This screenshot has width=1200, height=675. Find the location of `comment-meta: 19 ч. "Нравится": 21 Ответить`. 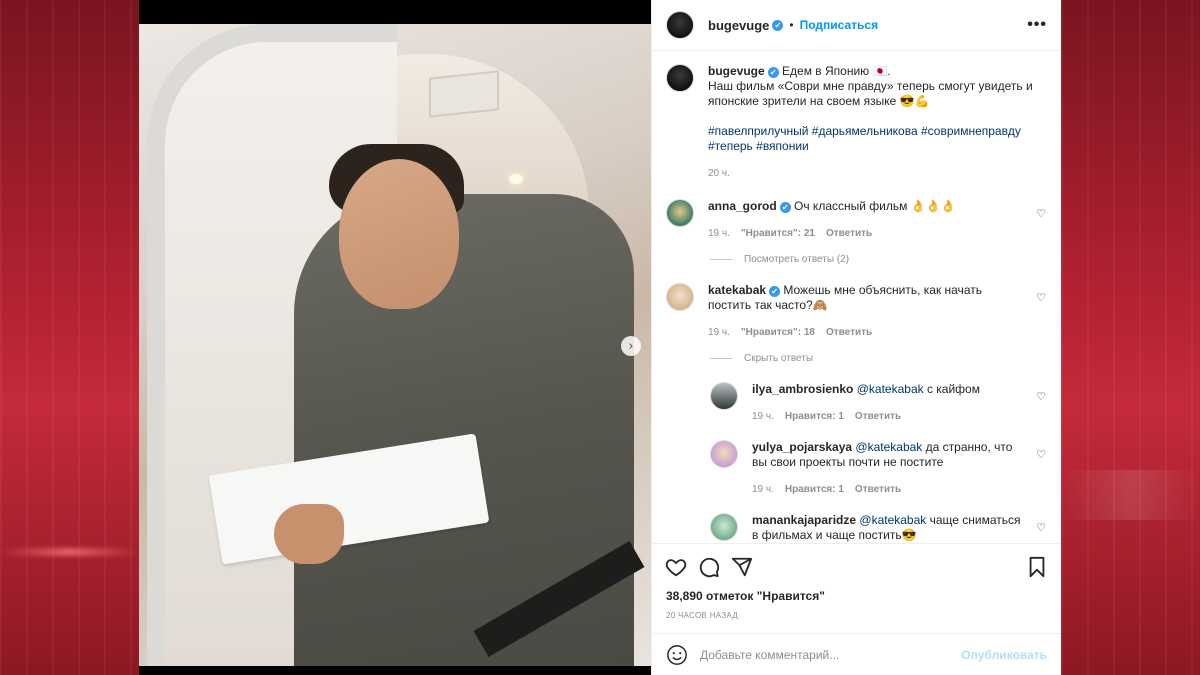

comment-meta: 19 ч. "Нравится": 21 Ответить is located at coordinates (865, 233).